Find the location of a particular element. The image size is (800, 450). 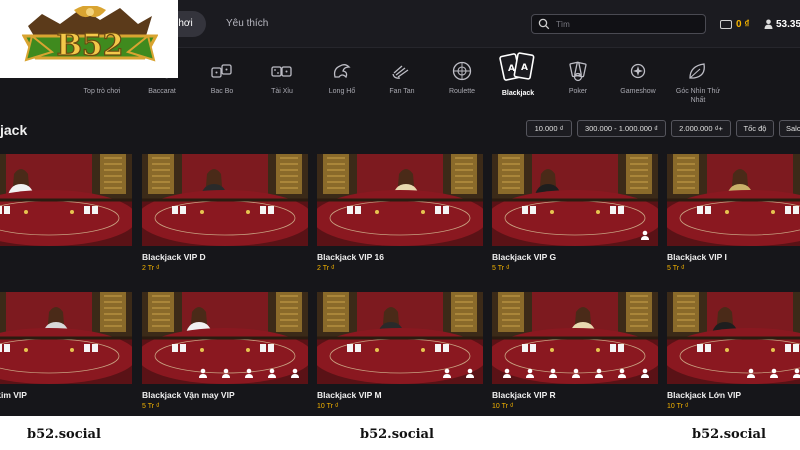

ace-cards-icon: A A is located at coordinates (517, 66).